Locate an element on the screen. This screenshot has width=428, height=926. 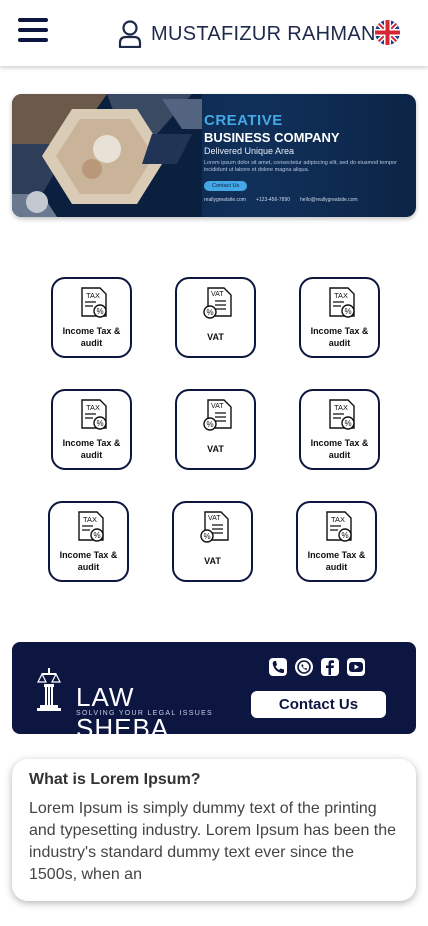
banner-collage-image is located at coordinates (107, 155).